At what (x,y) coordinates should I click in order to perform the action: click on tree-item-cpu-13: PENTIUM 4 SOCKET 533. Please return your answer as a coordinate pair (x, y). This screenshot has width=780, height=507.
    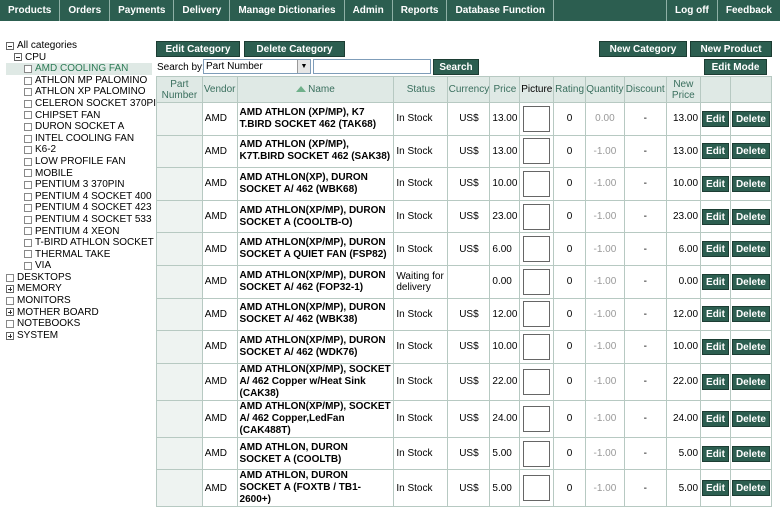
    Looking at the image, I should click on (79, 220).